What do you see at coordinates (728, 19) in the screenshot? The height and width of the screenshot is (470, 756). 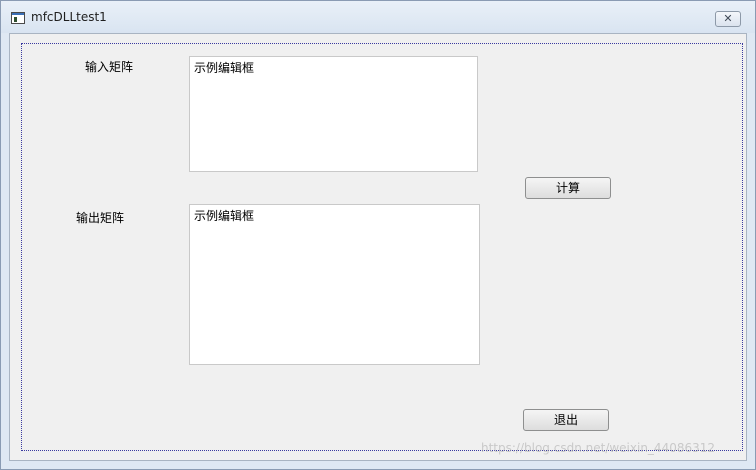 I see `close-button: ✕` at bounding box center [728, 19].